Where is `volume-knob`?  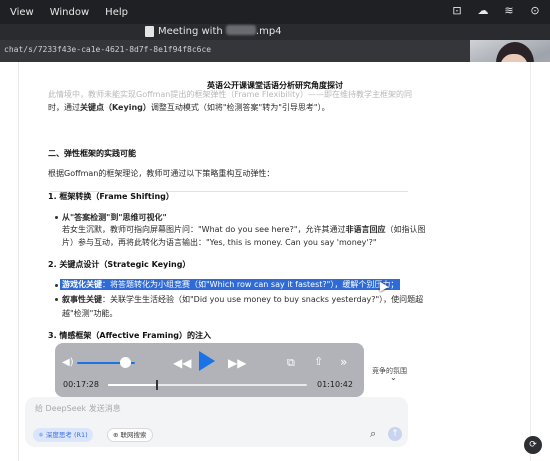
volume-knob is located at coordinates (125, 362).